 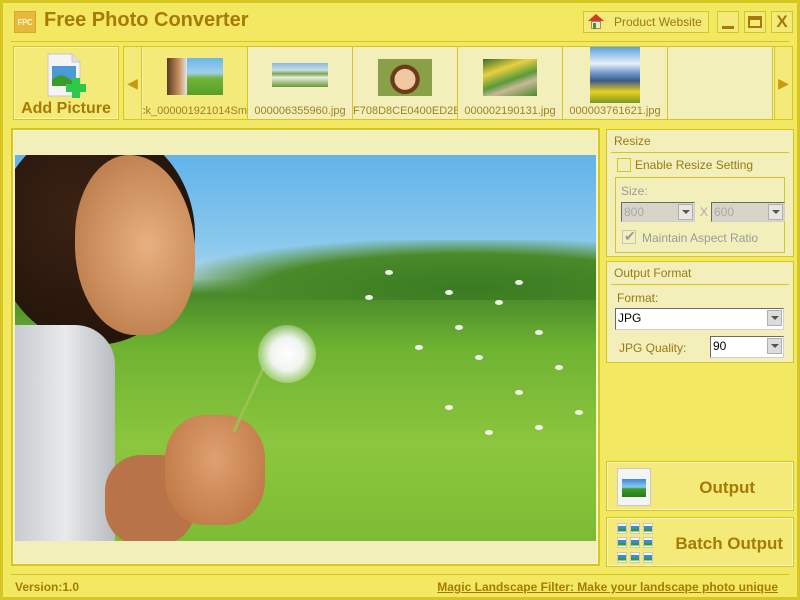 What do you see at coordinates (634, 191) in the screenshot?
I see `size-label: Size:` at bounding box center [634, 191].